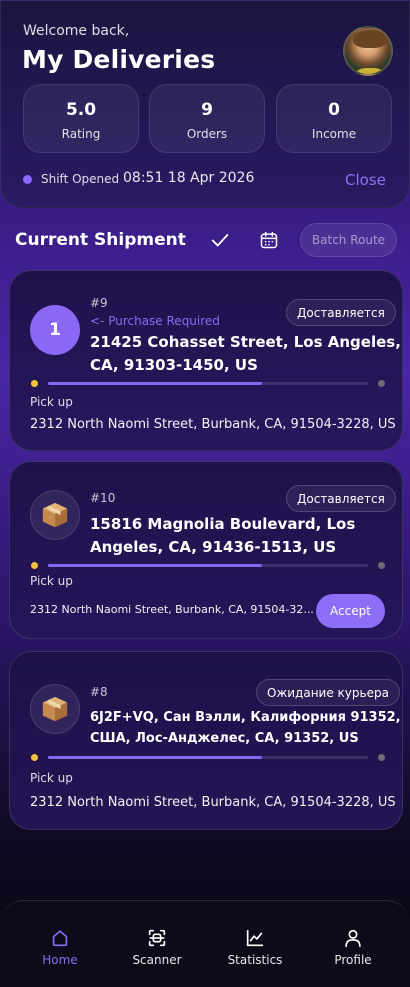 Image resolution: width=410 pixels, height=987 pixels. I want to click on delivery-address-line: 6J2F+VQ, Сан Вэлли, Калифорния 91352,, so click(245, 717).